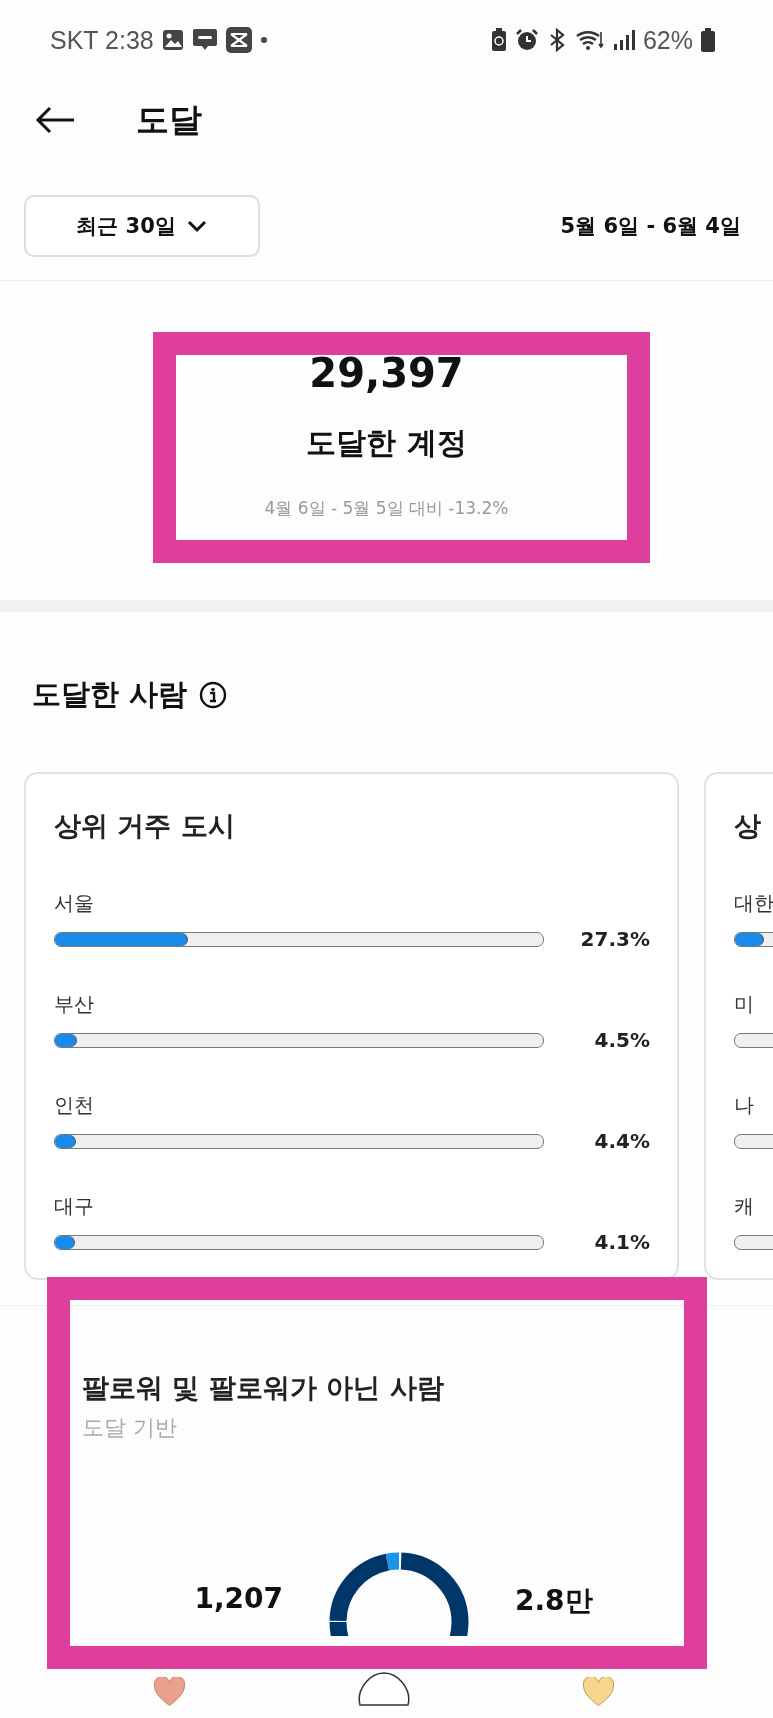 Image resolution: width=773 pixels, height=1718 pixels. Describe the element at coordinates (554, 1601) in the screenshot. I see `non-follower-count: 2.8만` at that location.